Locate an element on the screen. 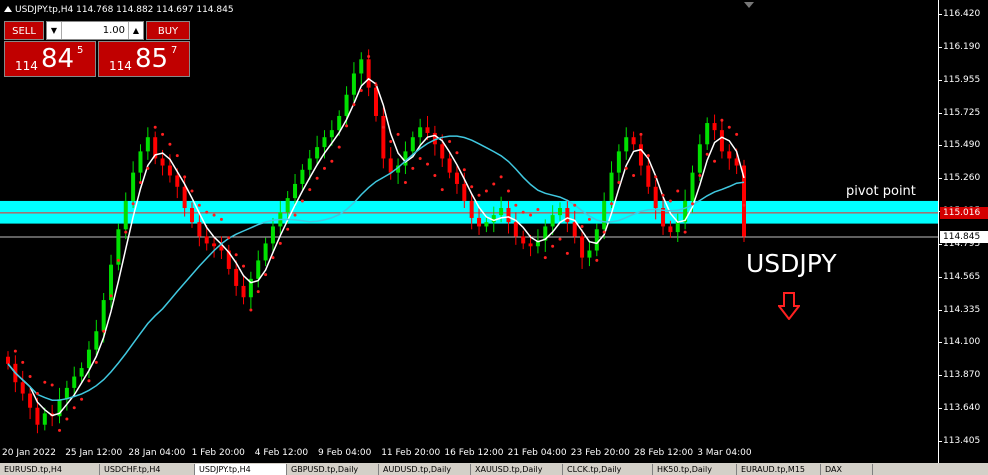 The width and height of the screenshot is (988, 475). current-price-tag: 114.845 is located at coordinates (964, 237).